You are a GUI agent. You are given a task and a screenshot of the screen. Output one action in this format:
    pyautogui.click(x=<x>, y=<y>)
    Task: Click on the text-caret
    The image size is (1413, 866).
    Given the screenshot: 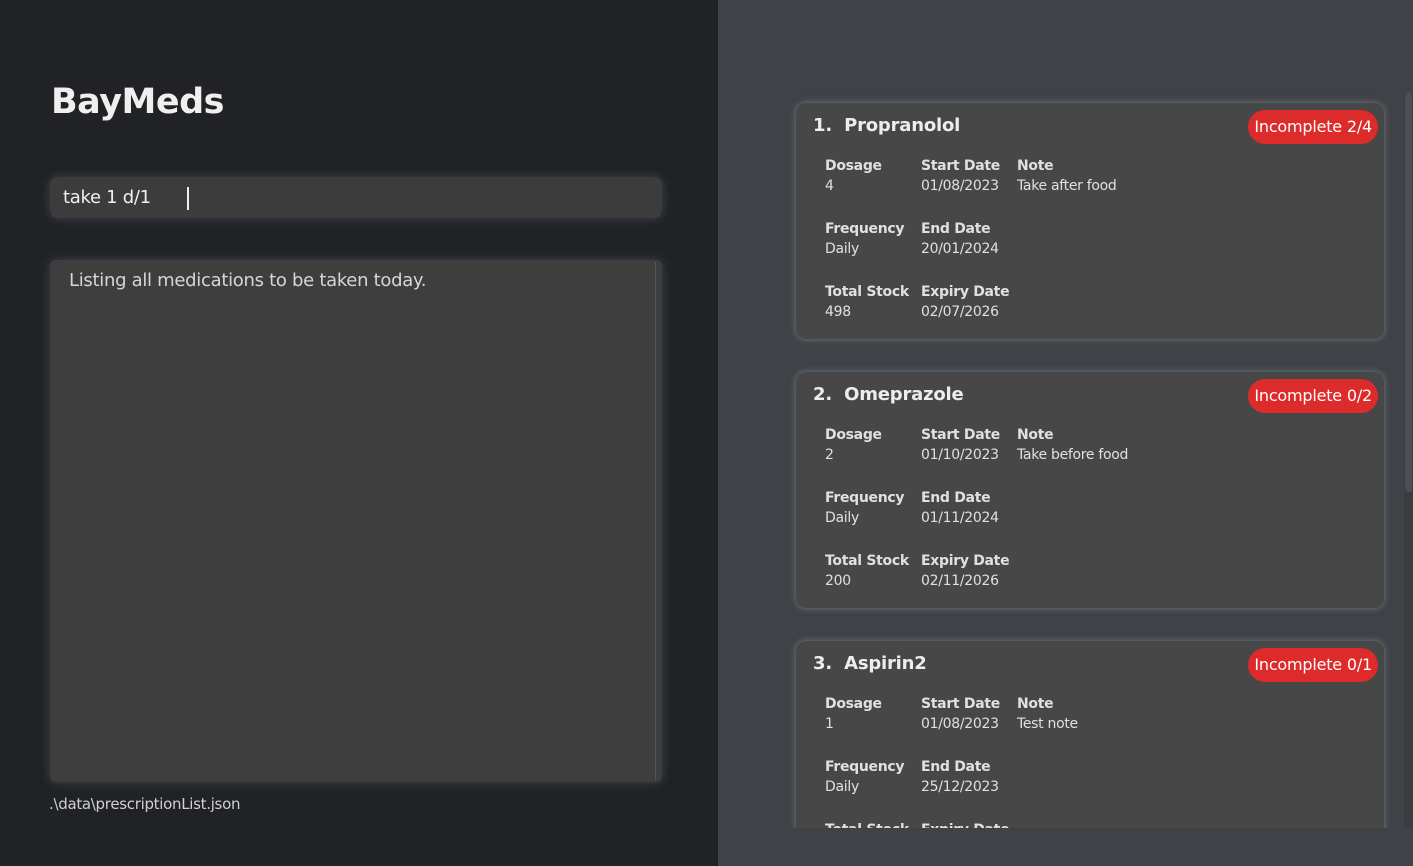 What is the action you would take?
    pyautogui.click(x=188, y=198)
    